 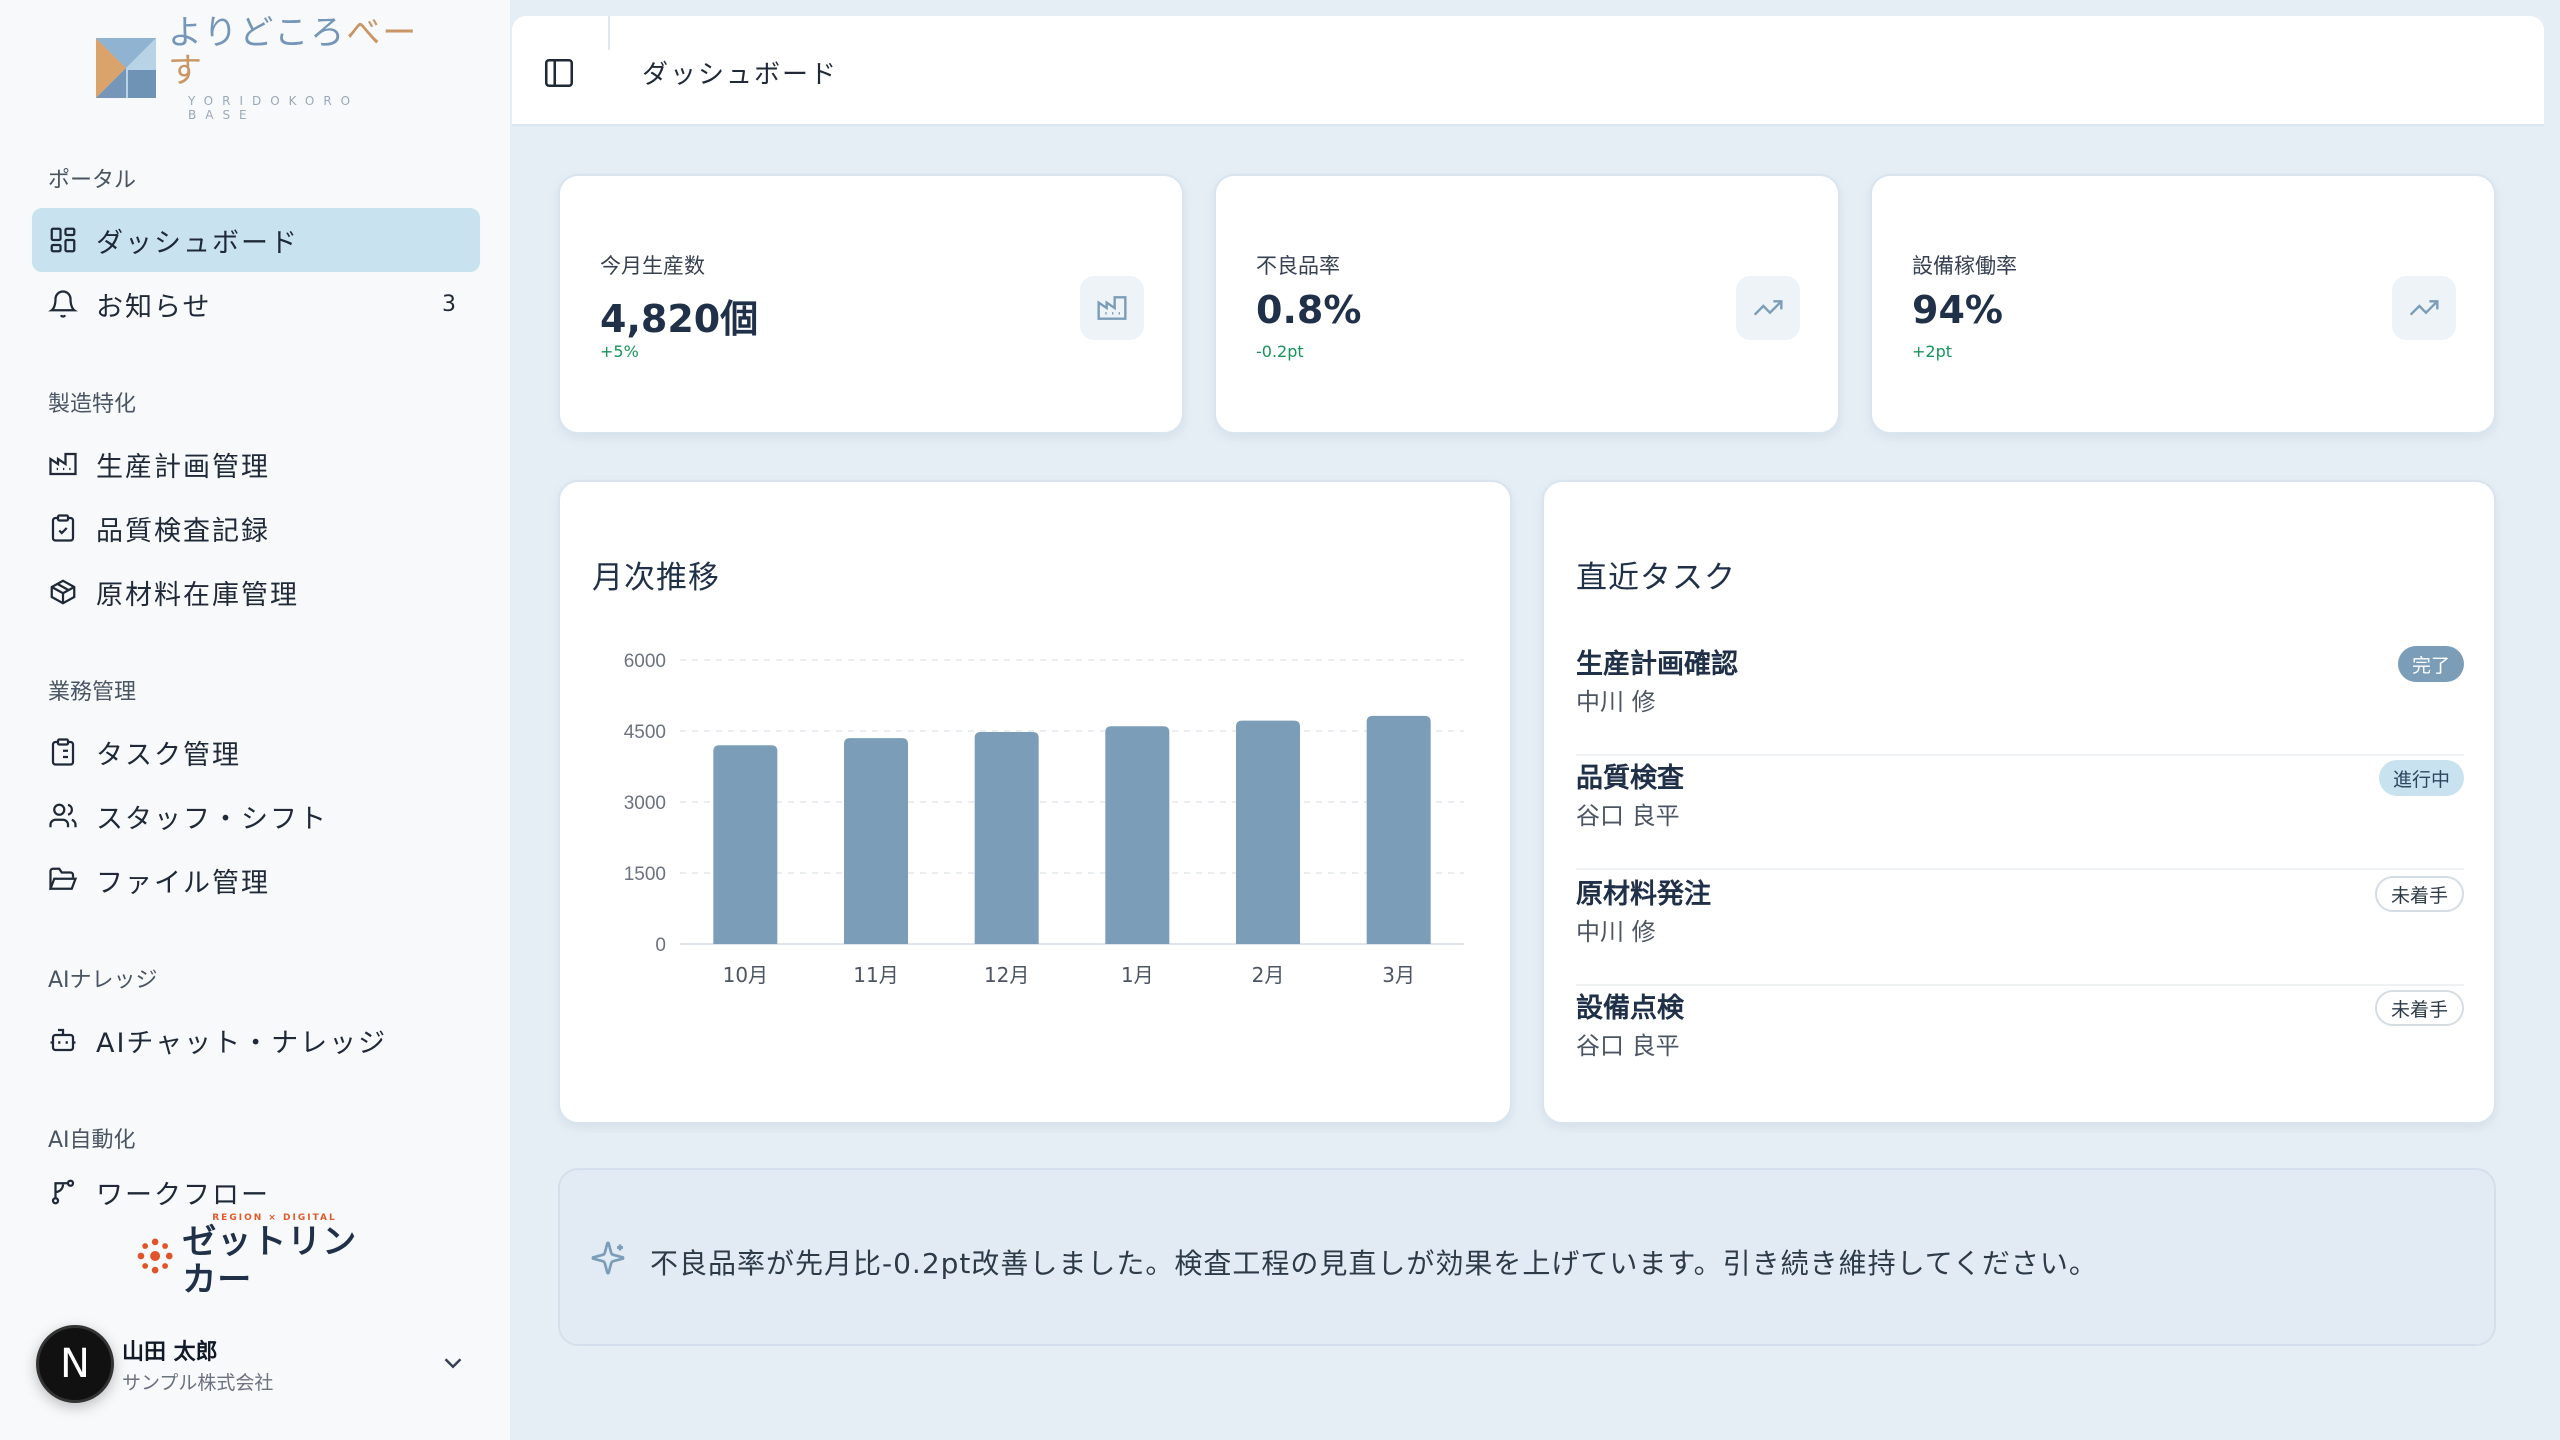 What do you see at coordinates (679, 319) in the screenshot?
I see `stat-value: 4,820個` at bounding box center [679, 319].